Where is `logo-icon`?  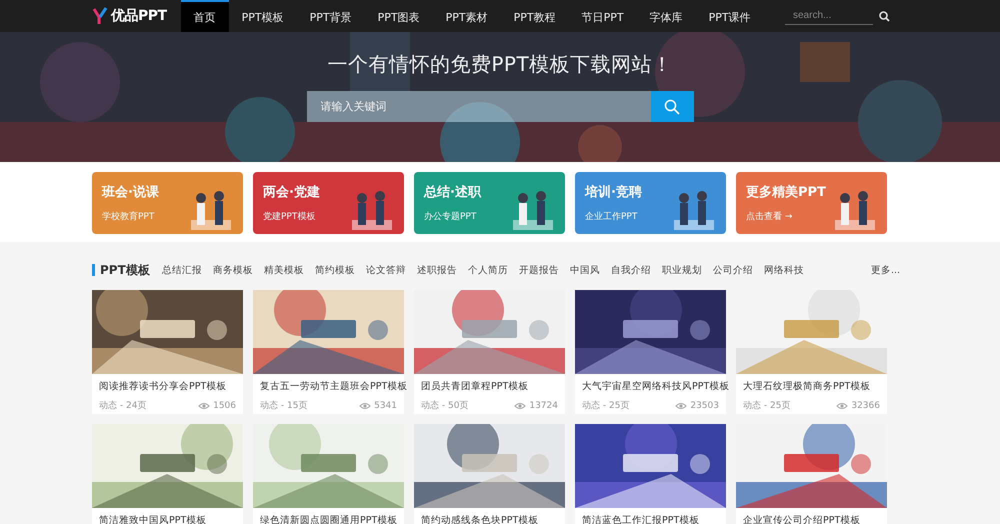 logo-icon is located at coordinates (100, 16).